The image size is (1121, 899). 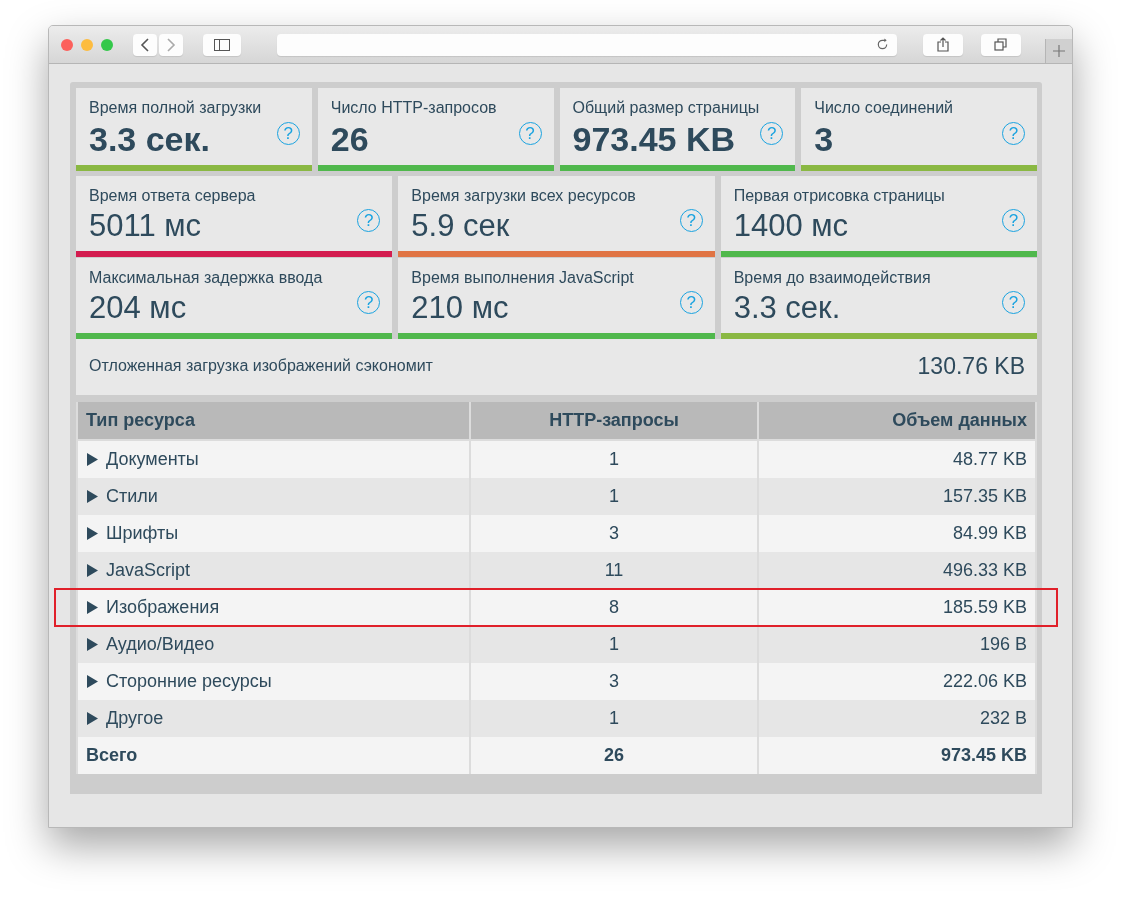 I want to click on metric-value: 210 мс, so click(x=460, y=308).